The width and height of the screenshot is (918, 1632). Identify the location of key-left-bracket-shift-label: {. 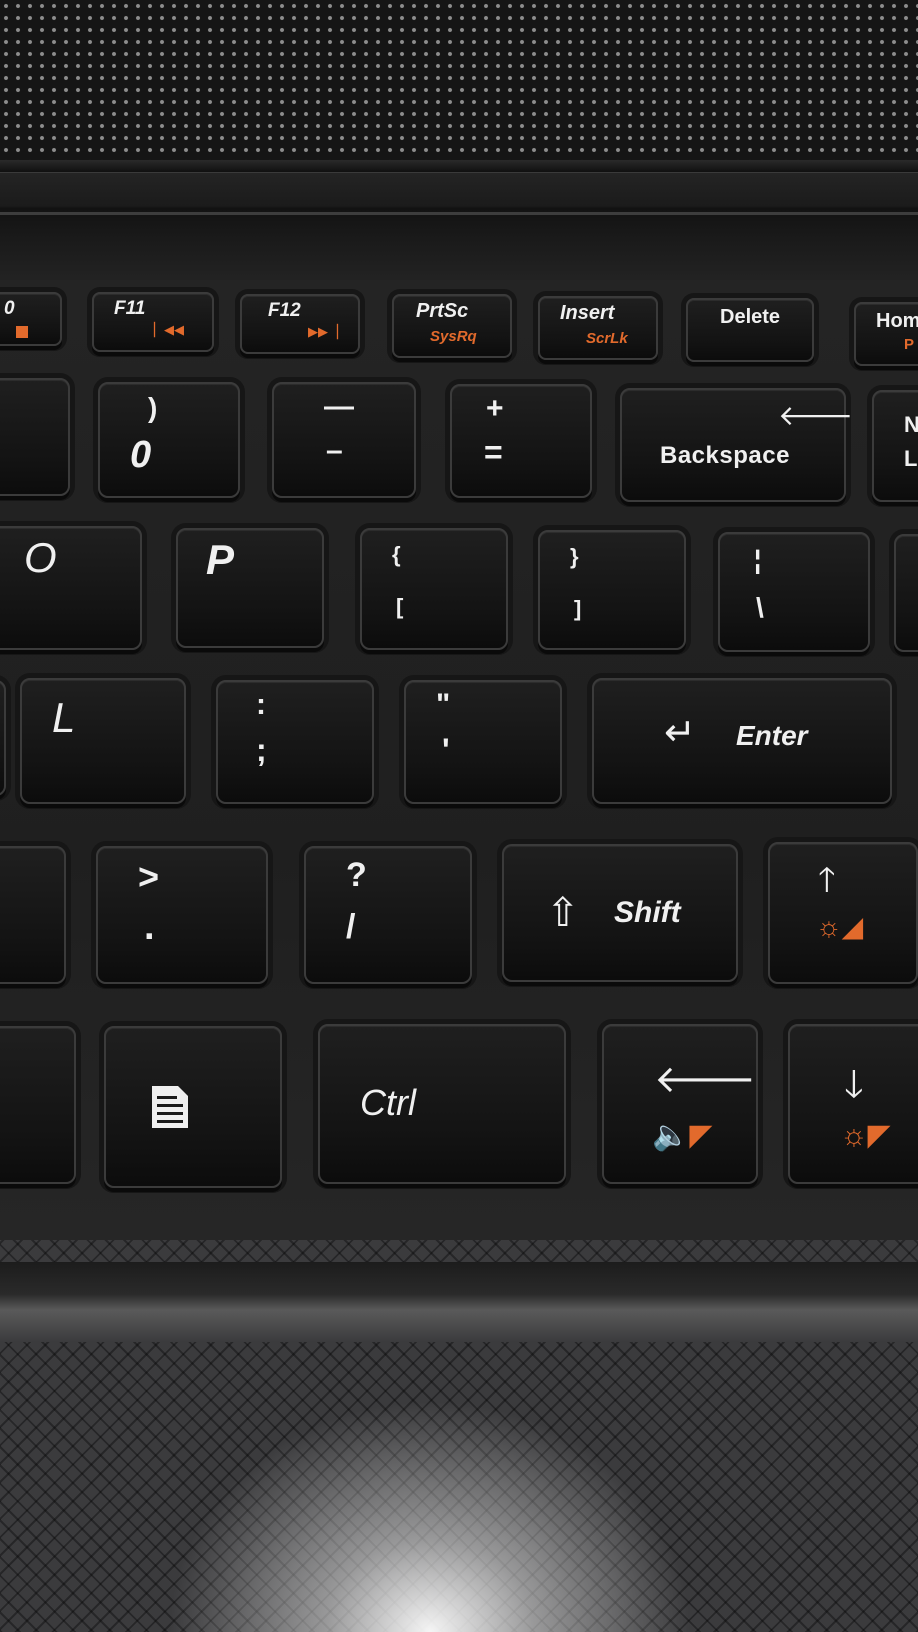
(396, 554).